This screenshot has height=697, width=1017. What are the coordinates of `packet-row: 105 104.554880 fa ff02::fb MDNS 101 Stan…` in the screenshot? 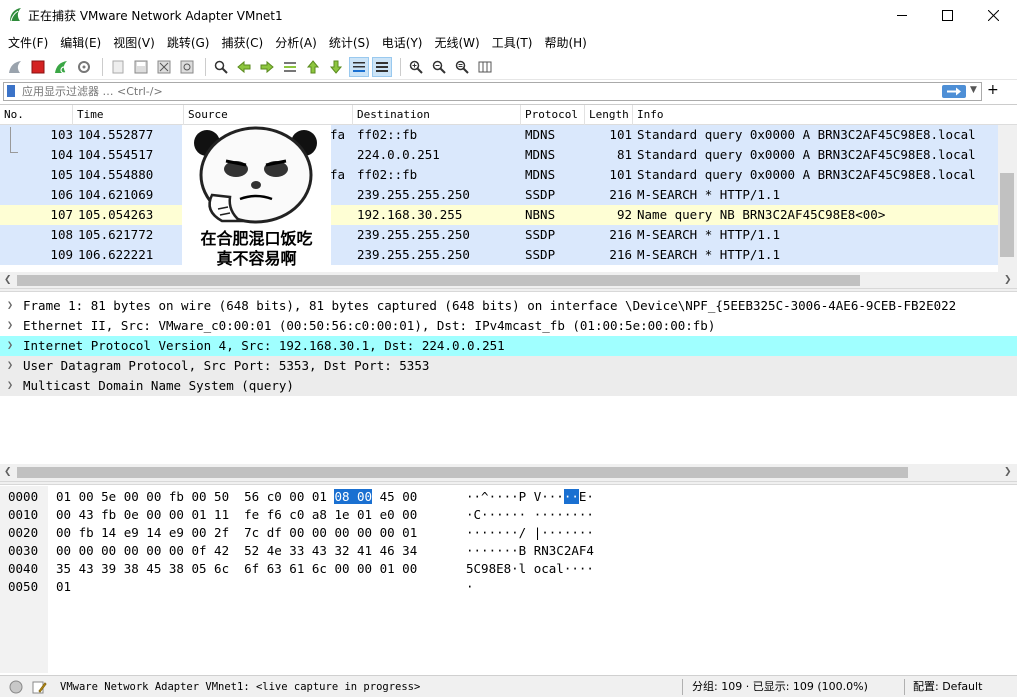 It's located at (499, 175).